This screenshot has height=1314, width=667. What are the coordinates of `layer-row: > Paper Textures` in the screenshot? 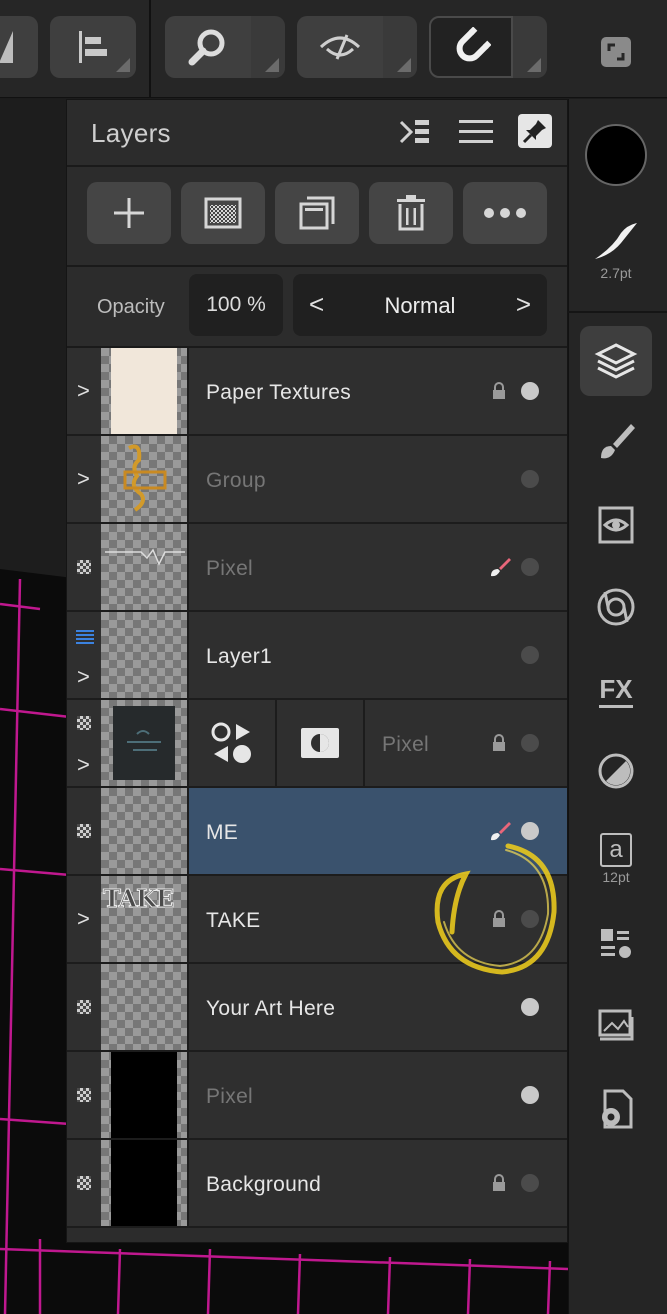 It's located at (317, 392).